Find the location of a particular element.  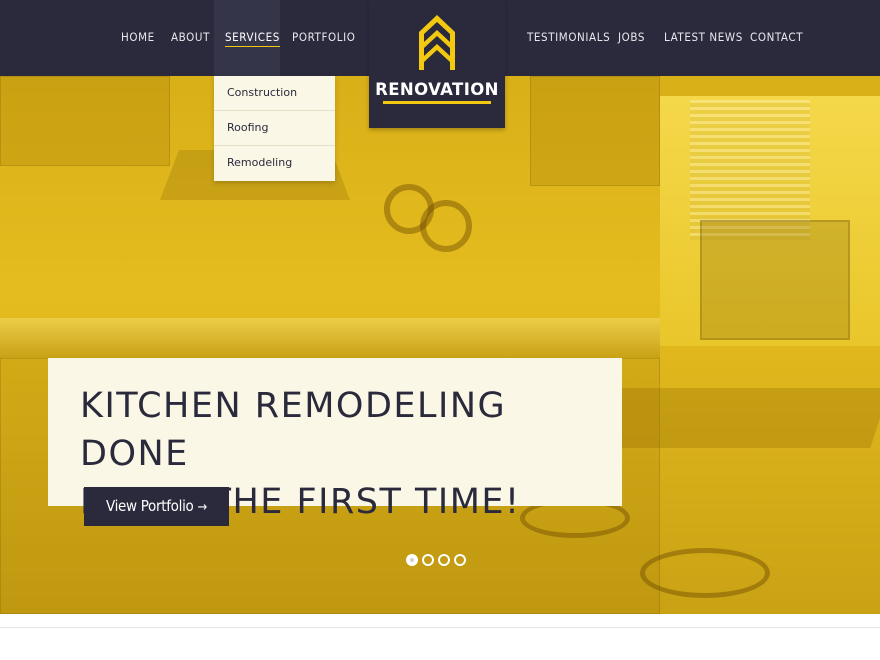

countertop-image is located at coordinates (330, 338).